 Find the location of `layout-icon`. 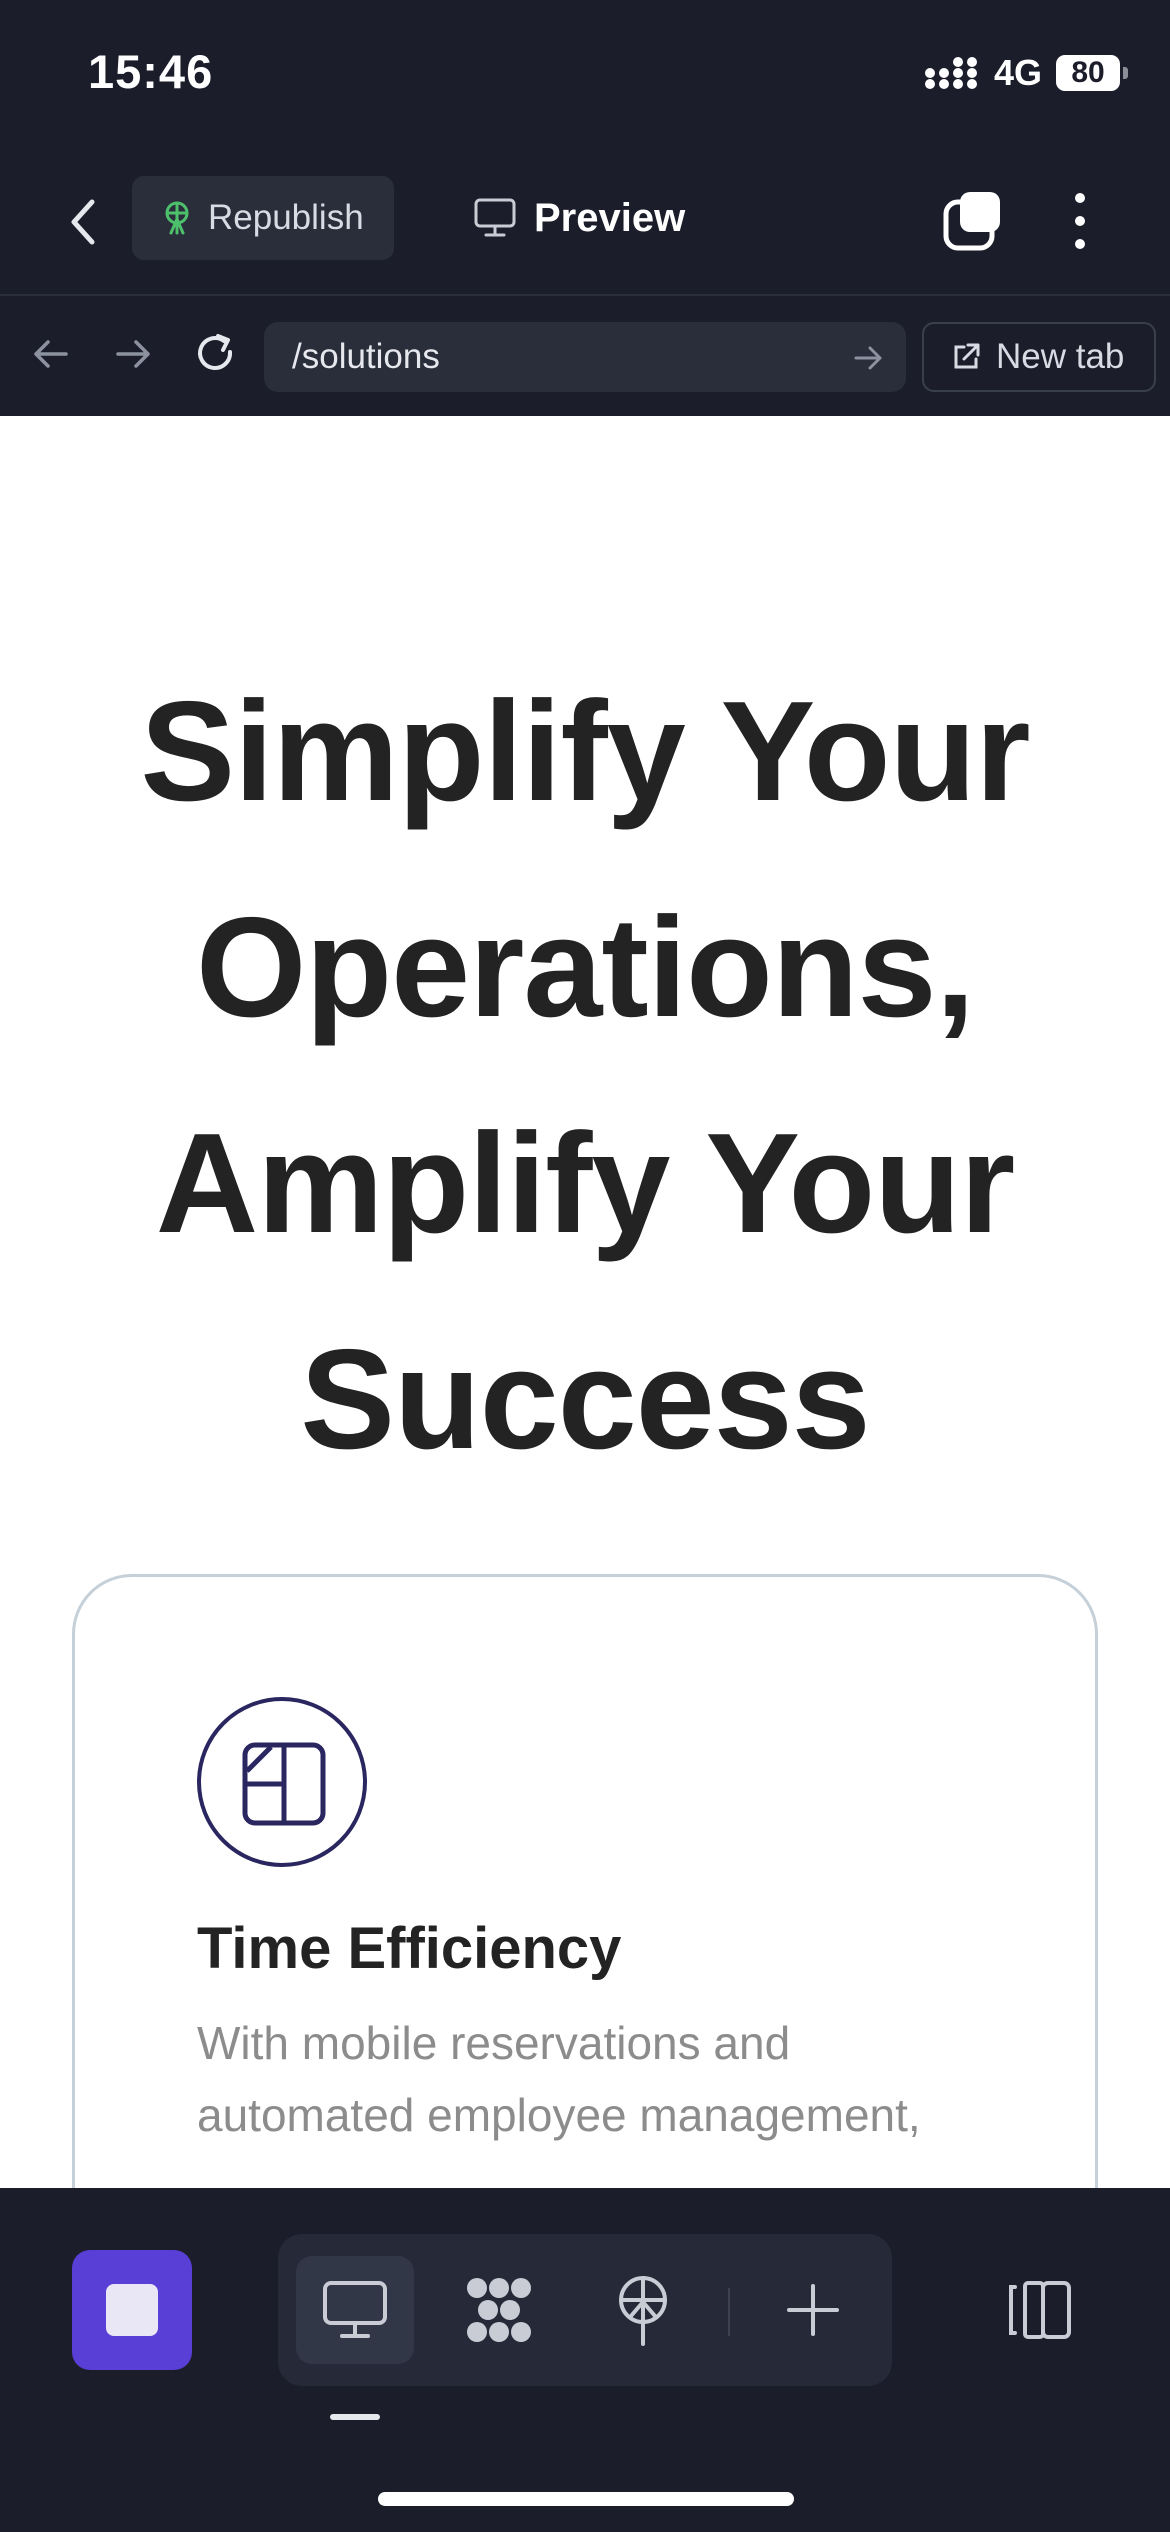

layout-icon is located at coordinates (282, 1782).